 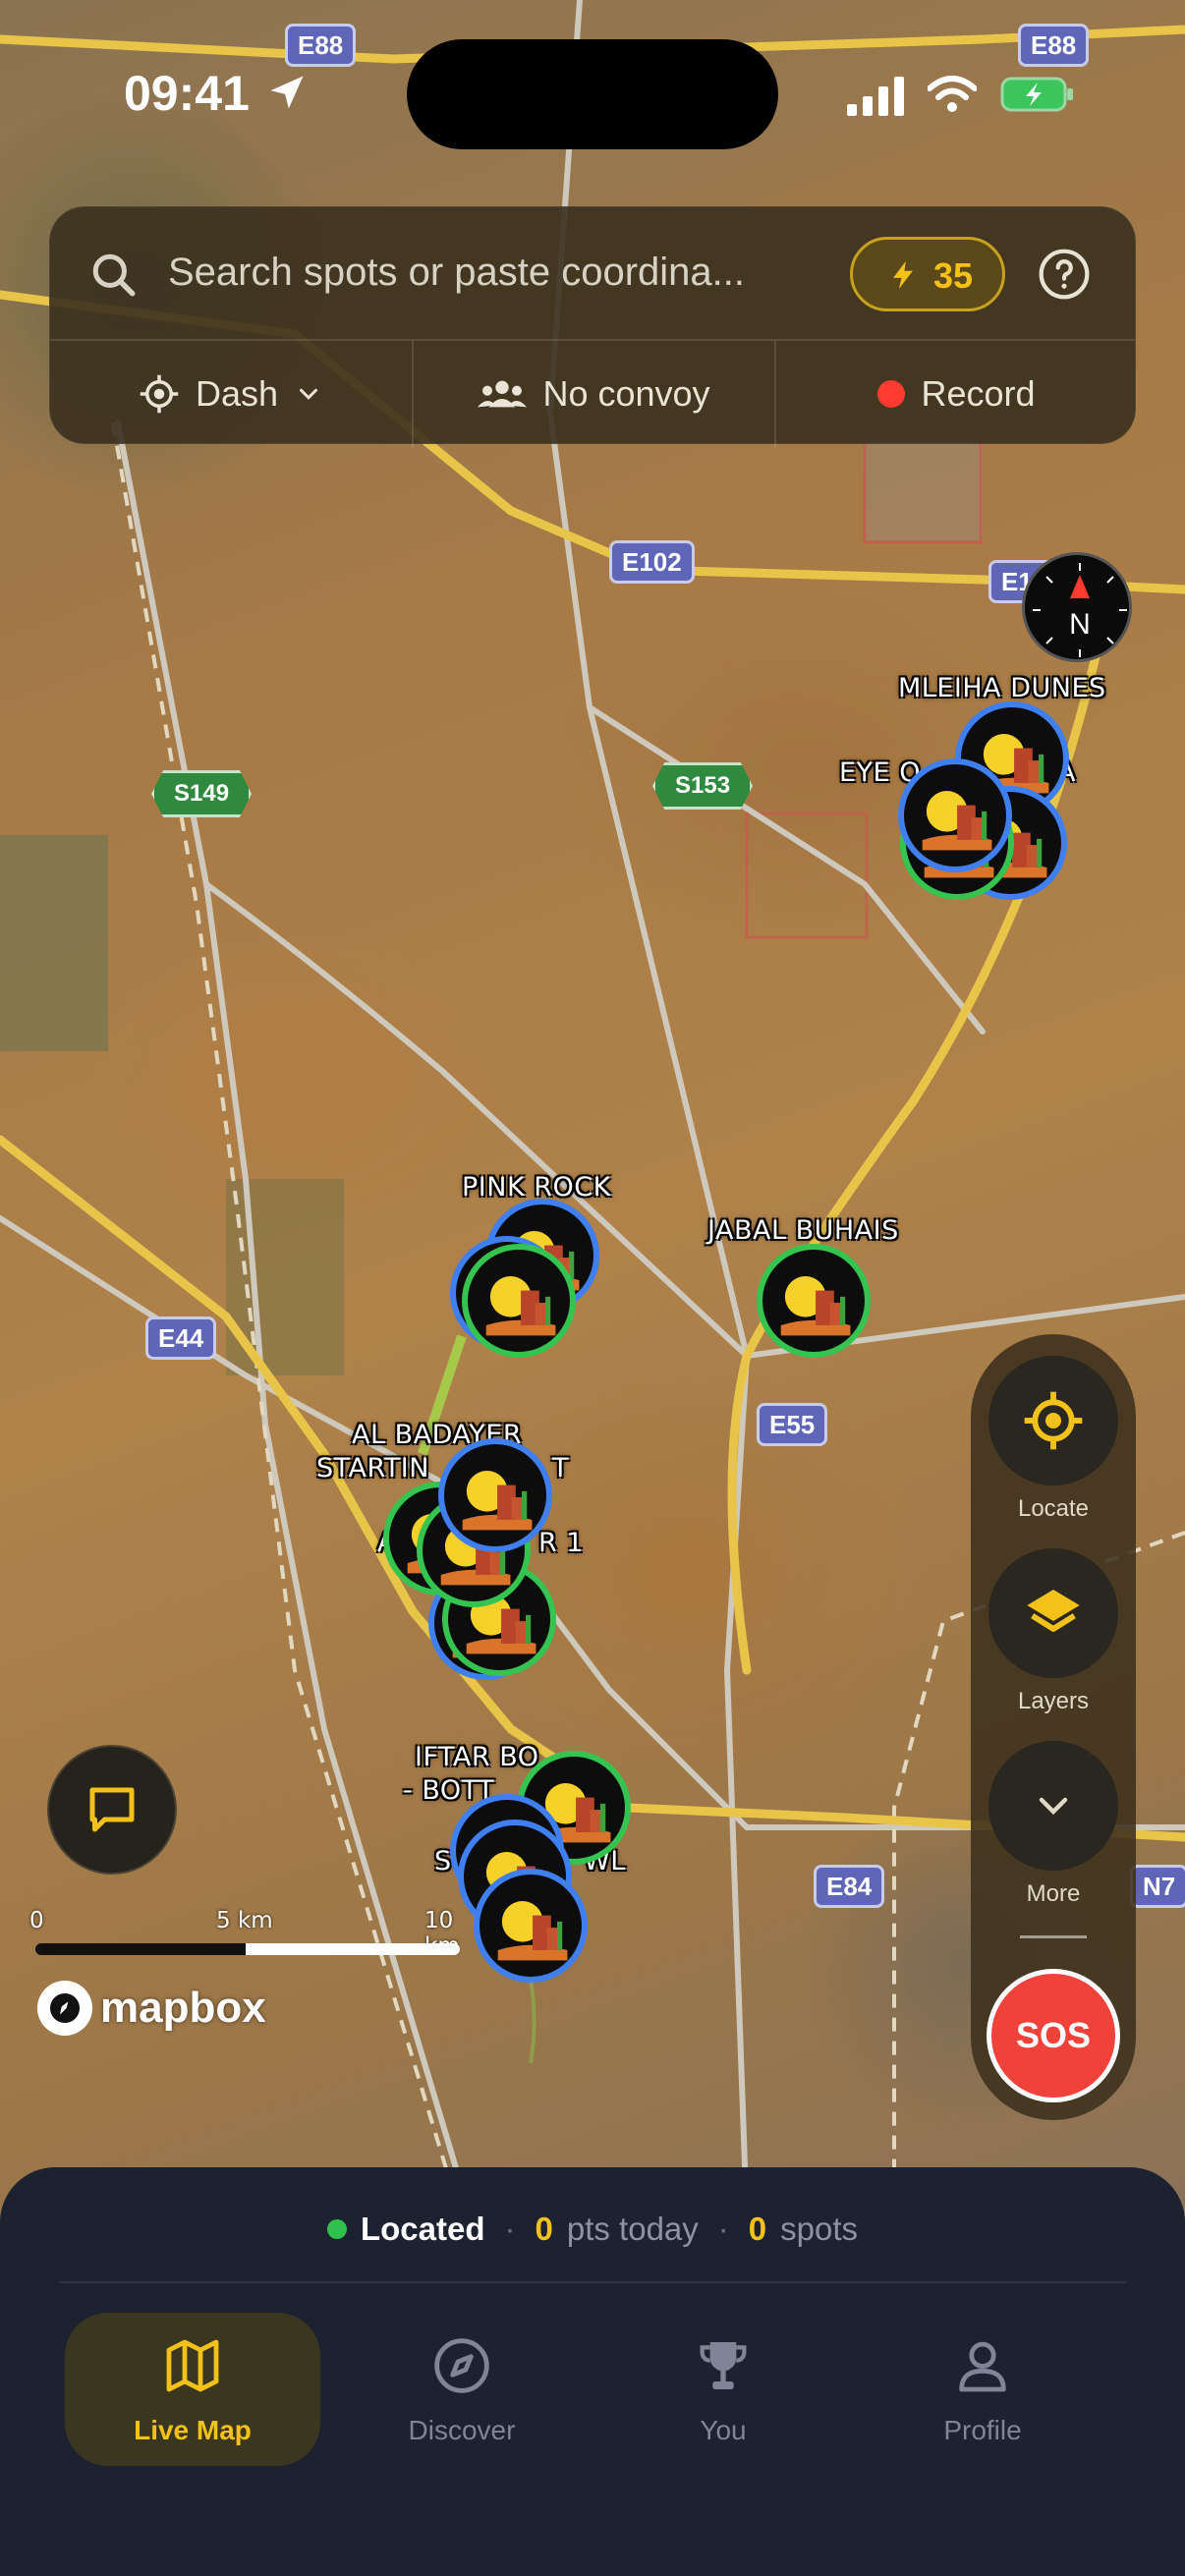 I want to click on scale-zero: 0, so click(x=37, y=1920).